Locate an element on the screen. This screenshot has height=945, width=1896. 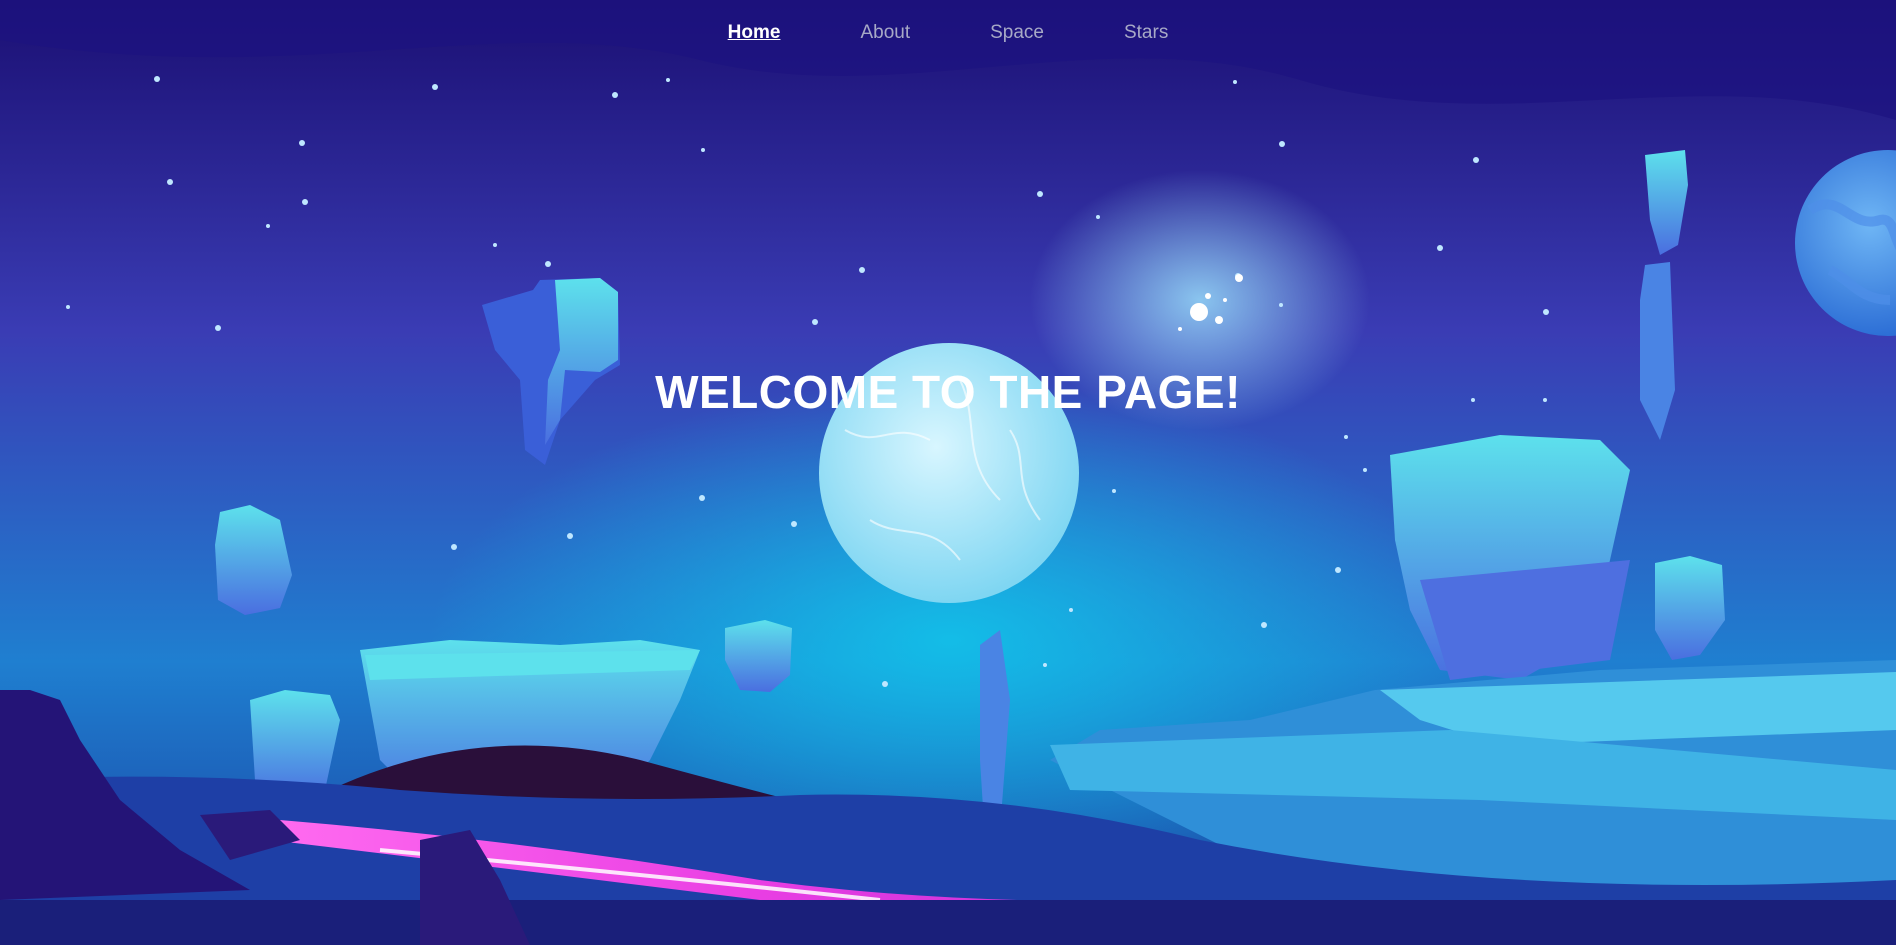
main-nav: Home About Space Stars is located at coordinates (948, 33).